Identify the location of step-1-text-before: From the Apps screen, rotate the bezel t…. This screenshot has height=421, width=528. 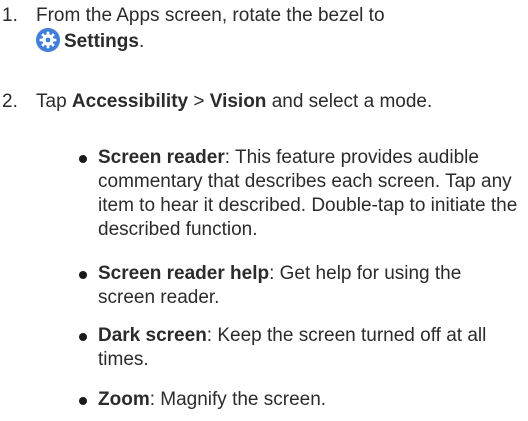
(210, 15).